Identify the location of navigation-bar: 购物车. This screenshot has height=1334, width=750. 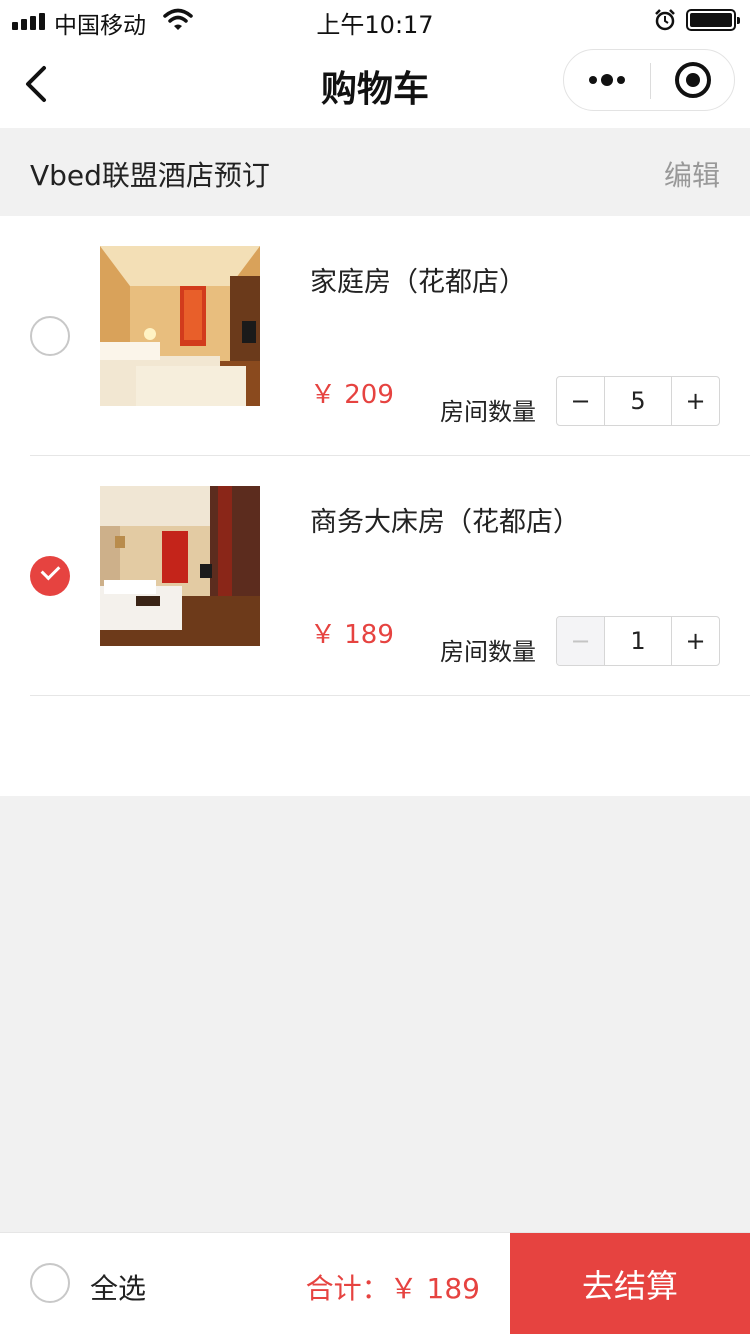
(375, 84).